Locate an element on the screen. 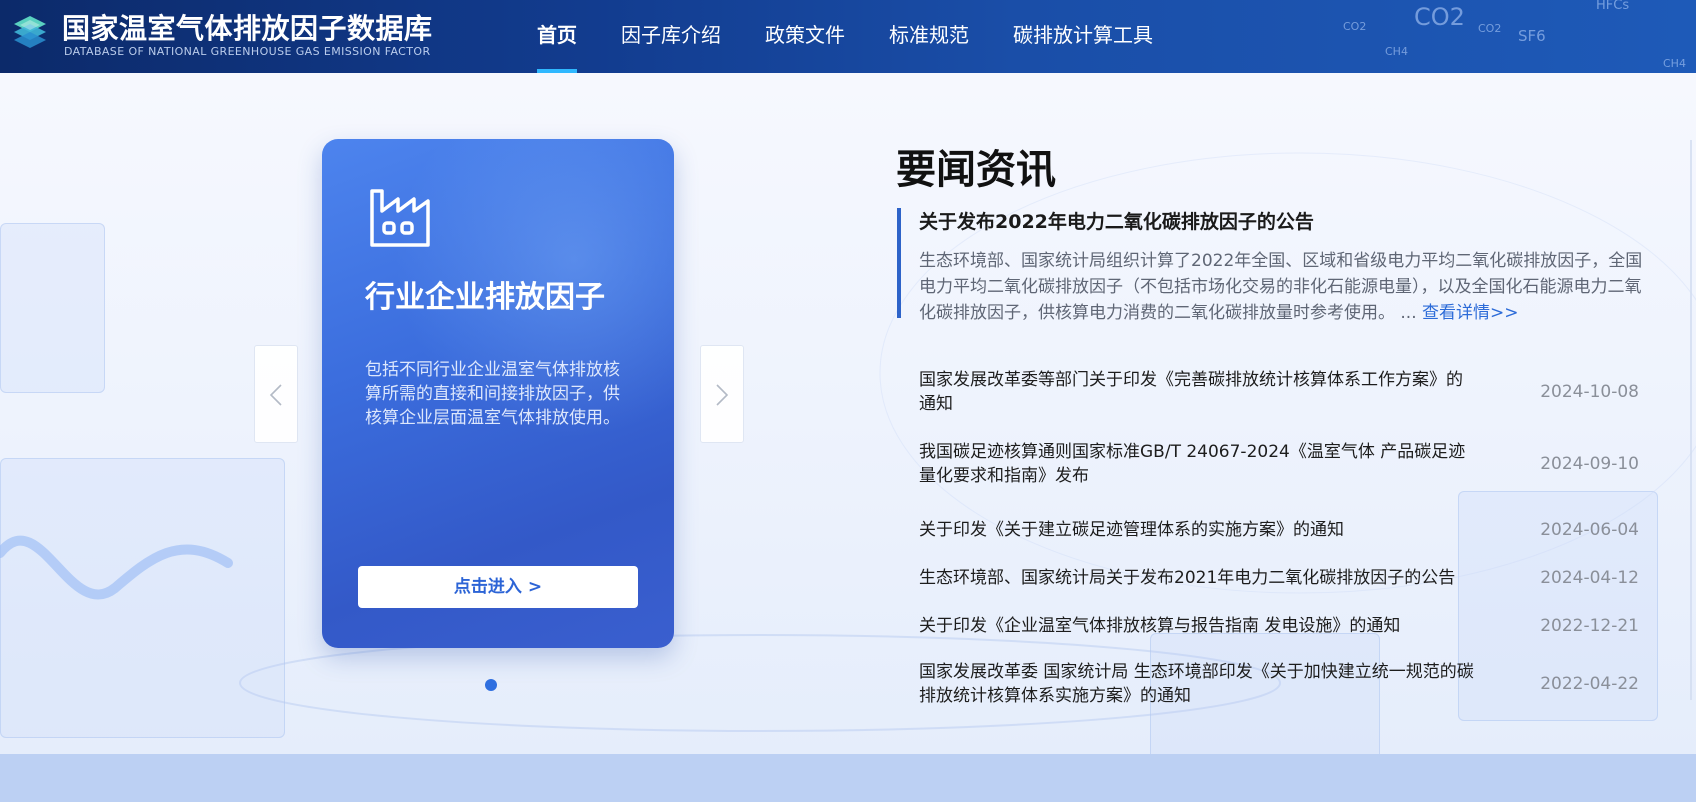 The height and width of the screenshot is (802, 1696). chevron-left-icon is located at coordinates (275, 395).